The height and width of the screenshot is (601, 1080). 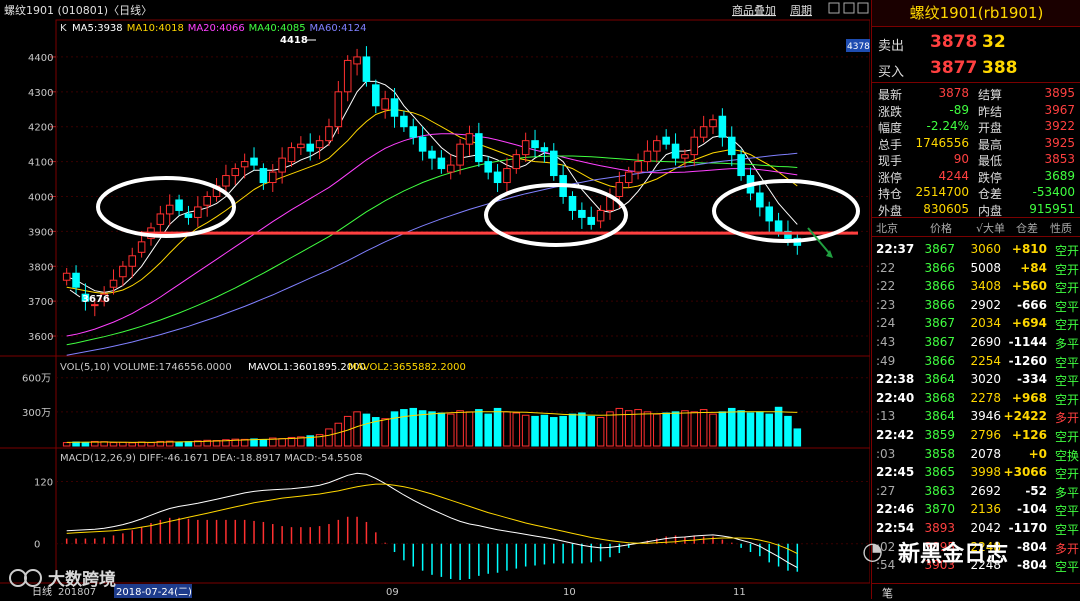 I want to click on sell-price: 3878, so click(x=954, y=42).